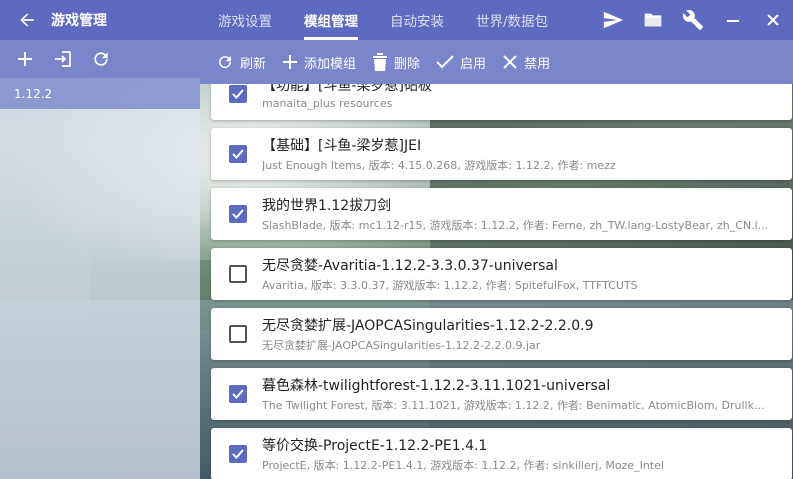  Describe the element at coordinates (347, 89) in the screenshot. I see `mod-title: 【功能】[斗鱼-梁岁惹]砧板` at that location.